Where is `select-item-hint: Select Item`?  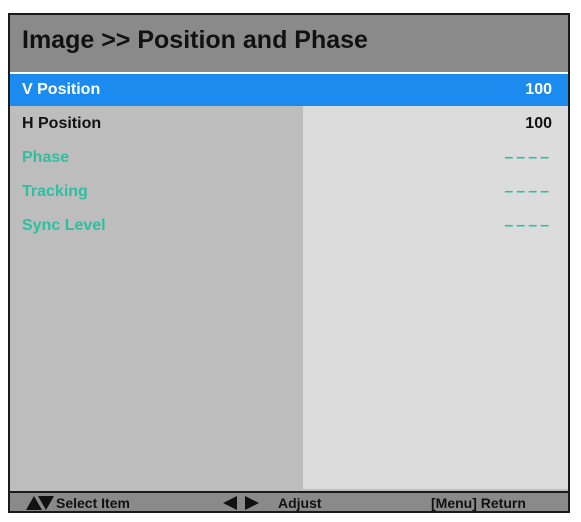 select-item-hint: Select Item is located at coordinates (93, 503).